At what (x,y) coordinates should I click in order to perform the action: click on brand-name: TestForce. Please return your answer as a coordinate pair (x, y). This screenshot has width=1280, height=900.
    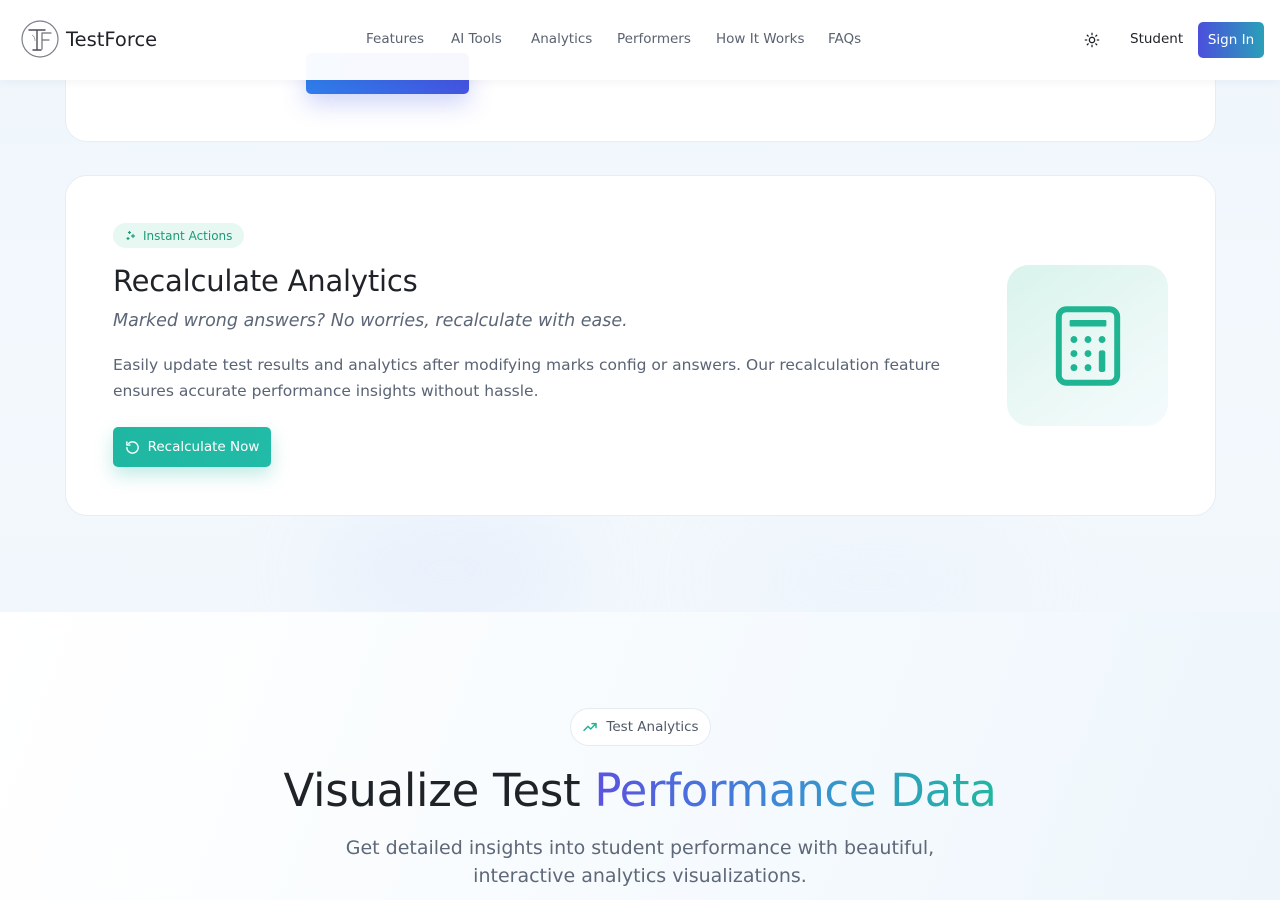
    Looking at the image, I should click on (111, 39).